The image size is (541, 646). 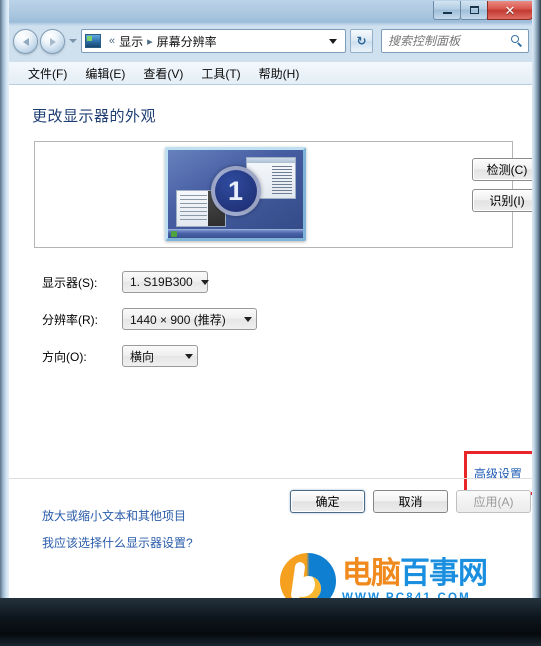 I want to click on address-dropdown-icon, so click(x=333, y=41).